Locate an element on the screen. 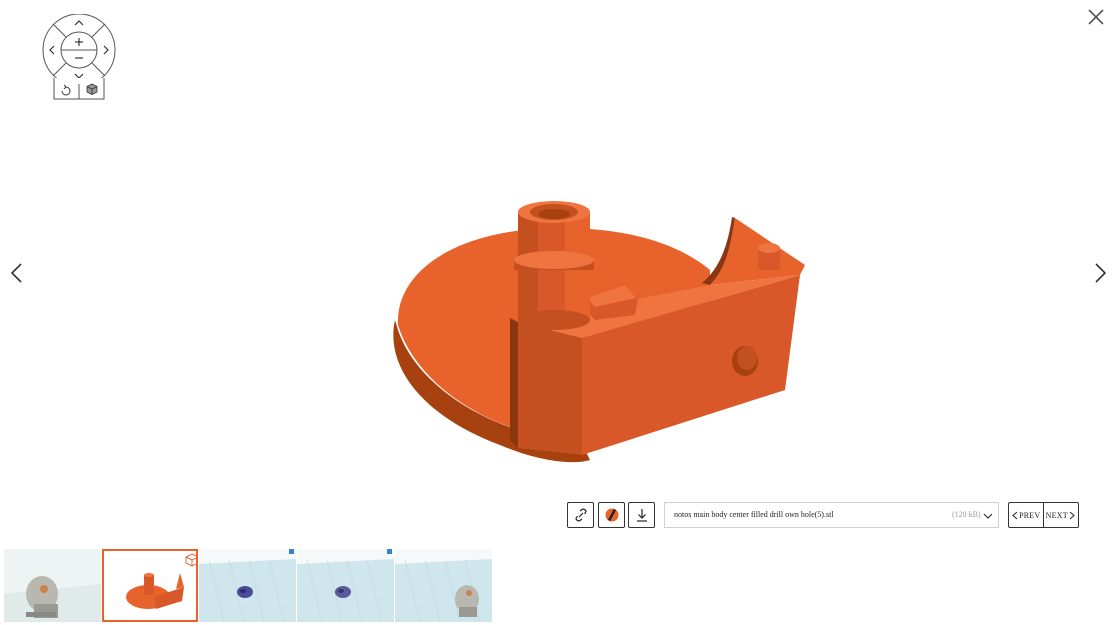 The image size is (1116, 625). next-button: NEXT is located at coordinates (1061, 515).